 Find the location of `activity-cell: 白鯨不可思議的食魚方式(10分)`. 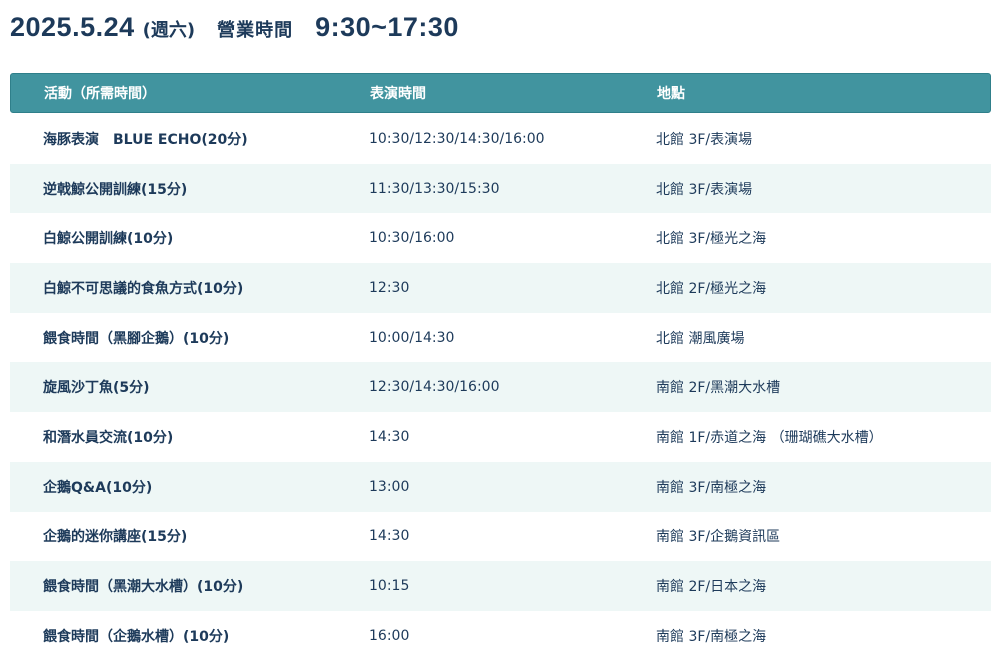

activity-cell: 白鯨不可思議的食魚方式(10分) is located at coordinates (143, 288).